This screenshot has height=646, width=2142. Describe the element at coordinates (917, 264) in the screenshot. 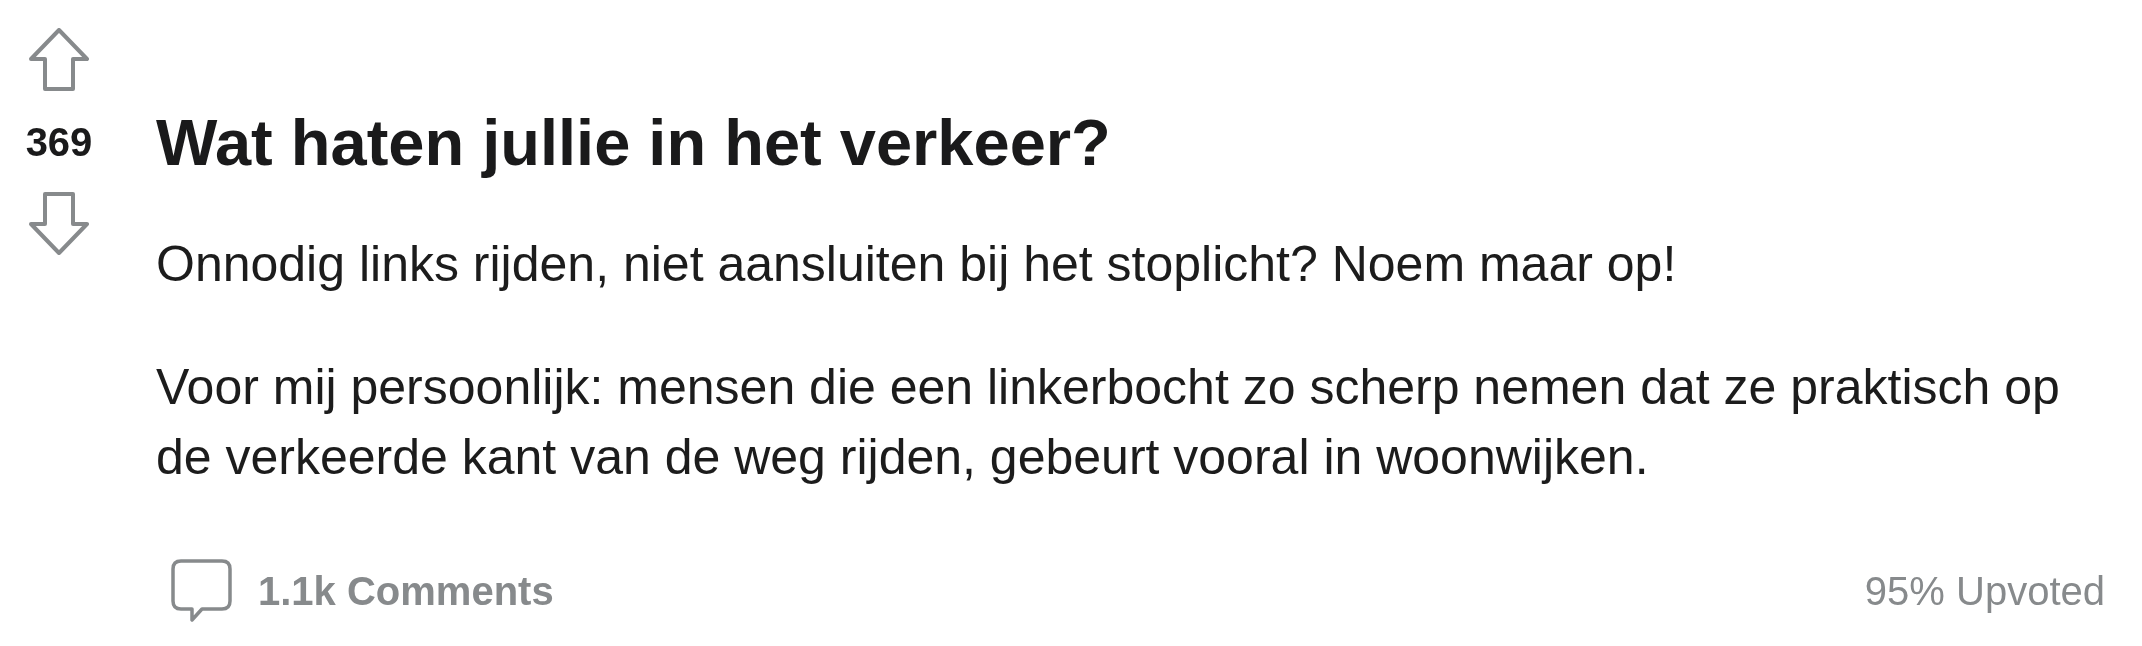

I see `post-text: Onnodig links rijden, niet aansluiten bij het stoplicht? Noem maar op!` at that location.